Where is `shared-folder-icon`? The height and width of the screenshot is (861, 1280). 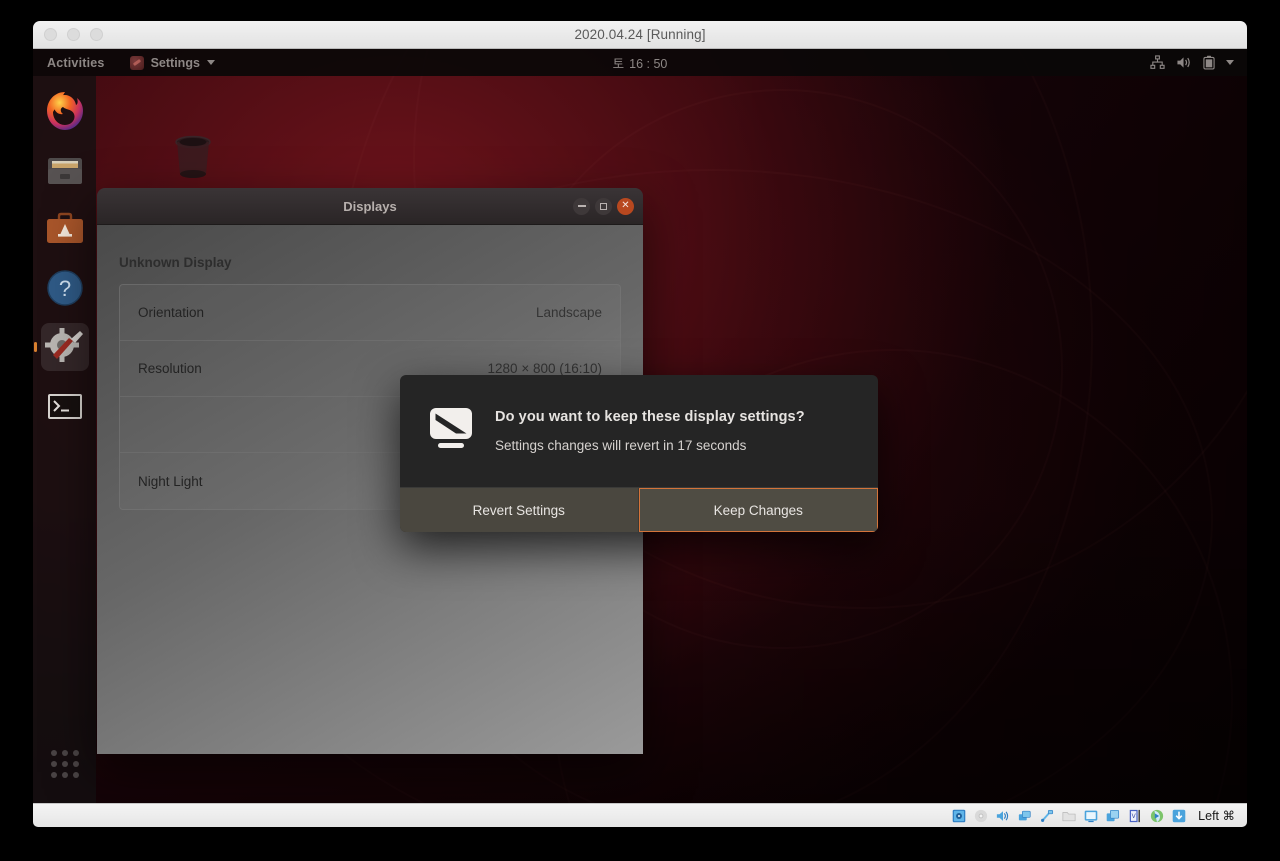
shared-folder-icon is located at coordinates (1069, 816).